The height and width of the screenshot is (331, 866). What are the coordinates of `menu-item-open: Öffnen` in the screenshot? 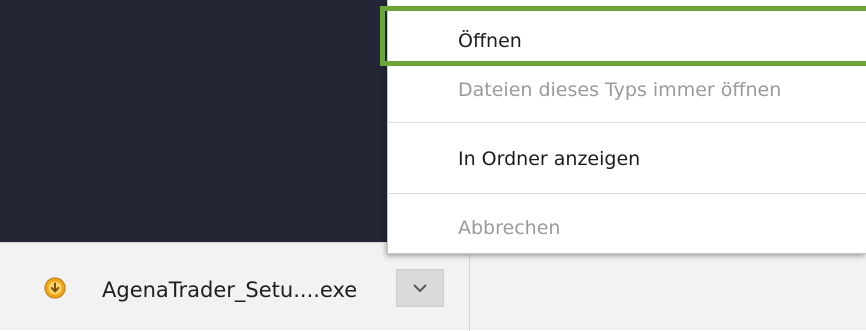 It's located at (627, 41).